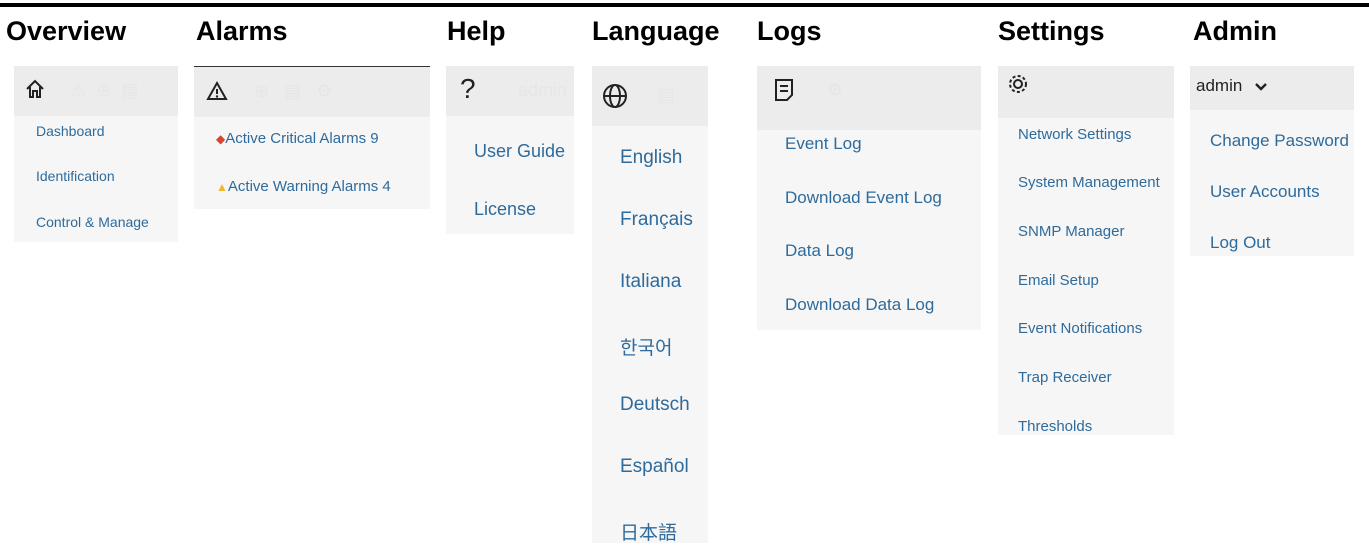 The width and height of the screenshot is (1369, 545). What do you see at coordinates (75, 176) in the screenshot?
I see `menu-item-identification: Identification` at bounding box center [75, 176].